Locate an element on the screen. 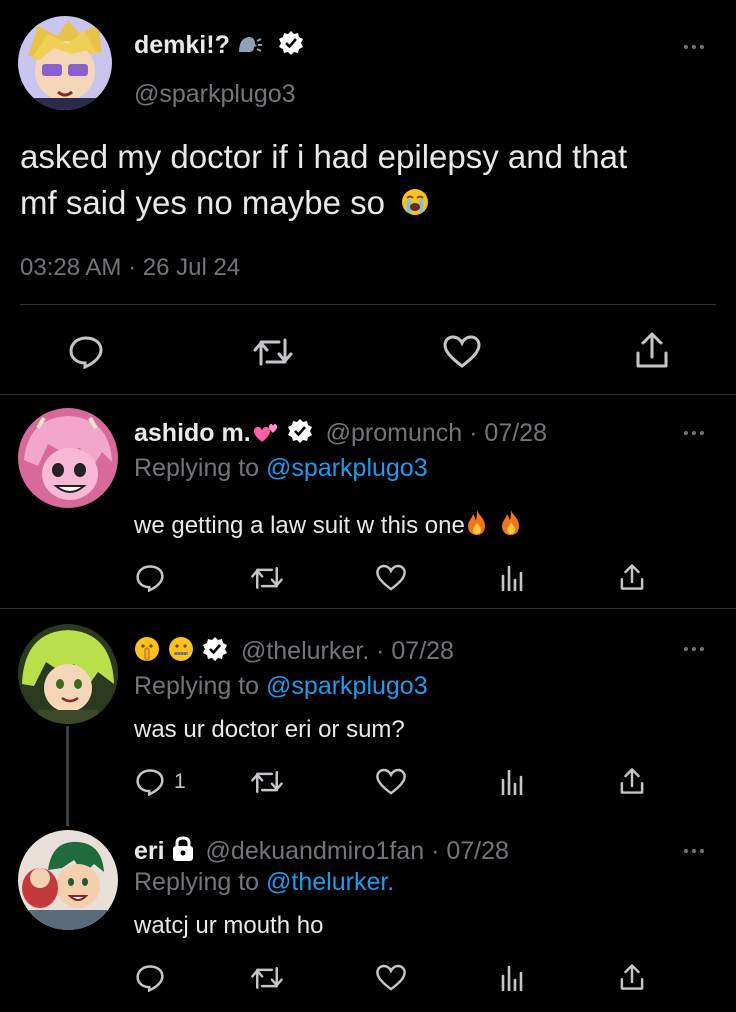 This screenshot has width=736, height=1012. zipper-mouth-face-icon is located at coordinates (181, 652).